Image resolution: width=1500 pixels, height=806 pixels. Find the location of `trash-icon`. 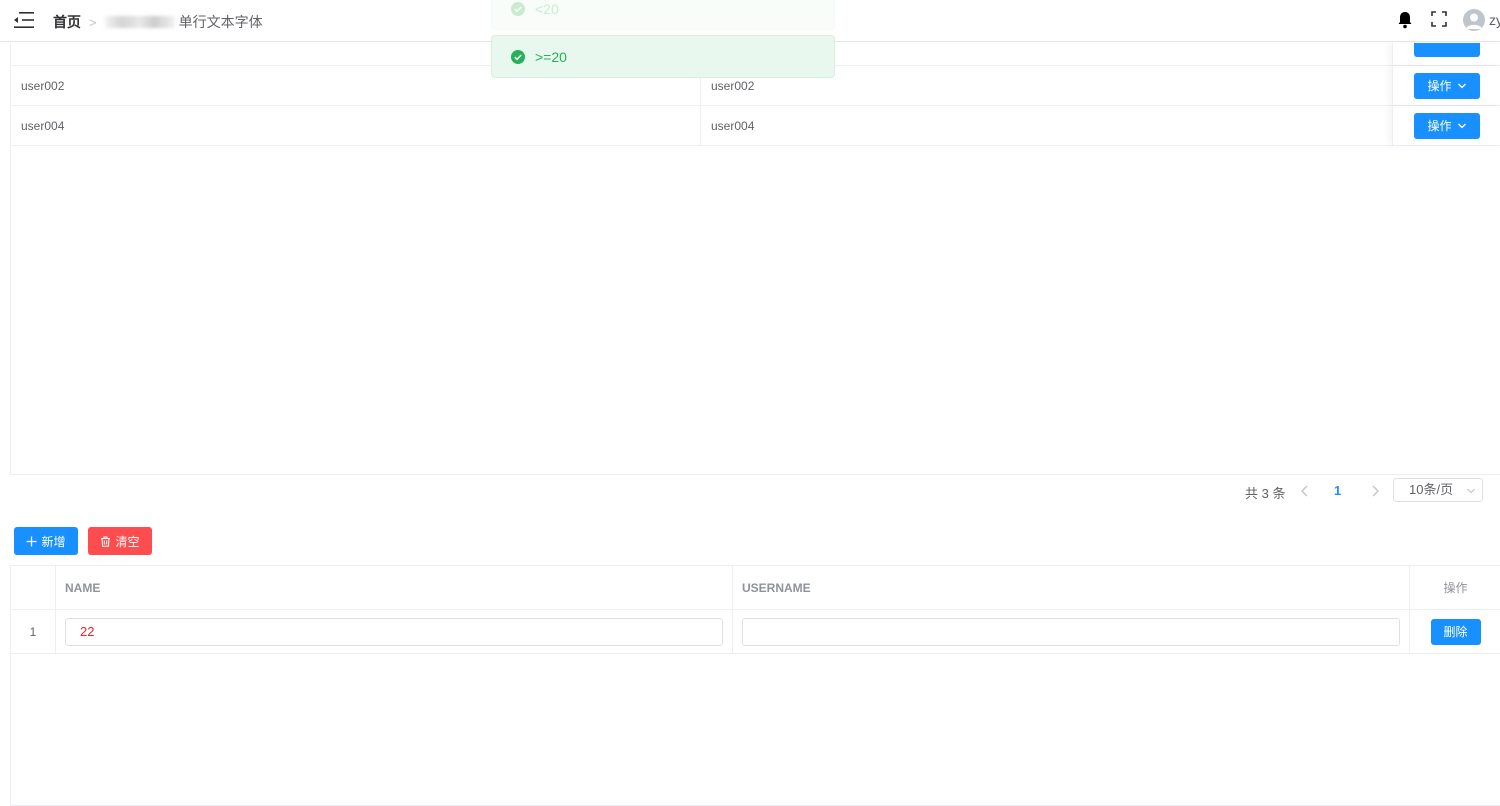

trash-icon is located at coordinates (106, 541).